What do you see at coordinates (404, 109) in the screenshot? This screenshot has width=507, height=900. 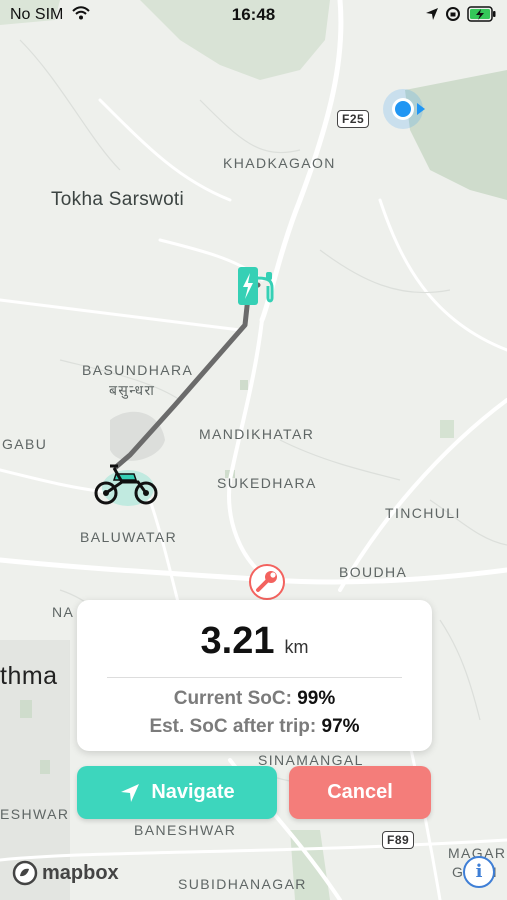 I see `user-location-icon` at bounding box center [404, 109].